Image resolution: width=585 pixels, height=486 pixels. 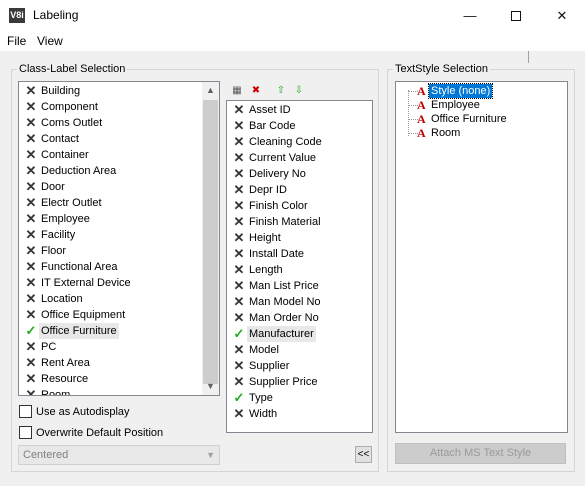 What do you see at coordinates (299, 110) in the screenshot?
I see `label-list-item: ✕ Asset ID` at bounding box center [299, 110].